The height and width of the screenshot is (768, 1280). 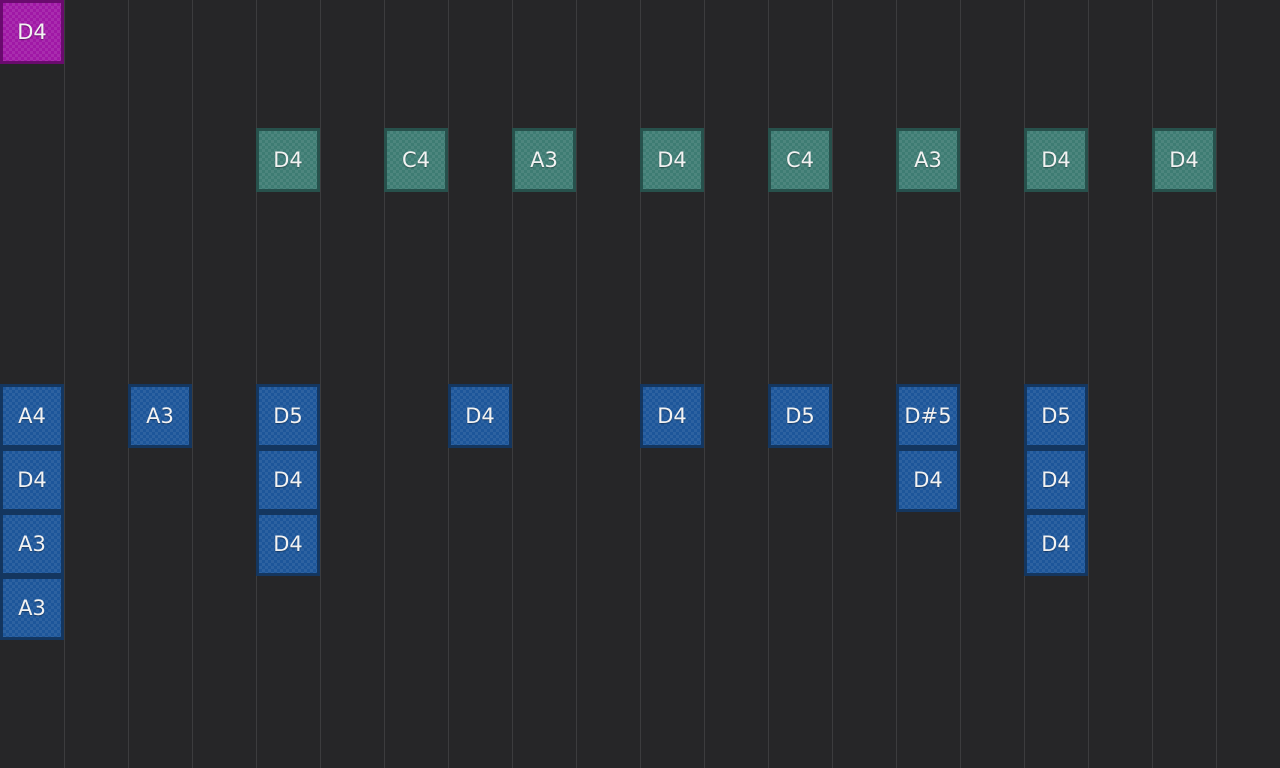 I want to click on note-label: A4, so click(x=32, y=416).